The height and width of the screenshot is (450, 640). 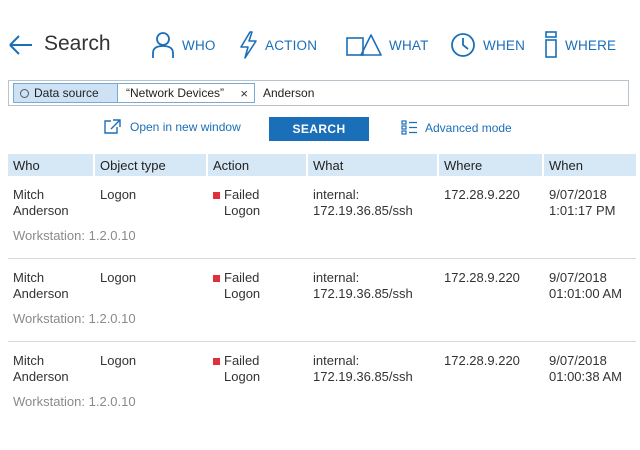 I want to click on search-input: Data source “Network Devices” × Anderson, so click(x=318, y=93).